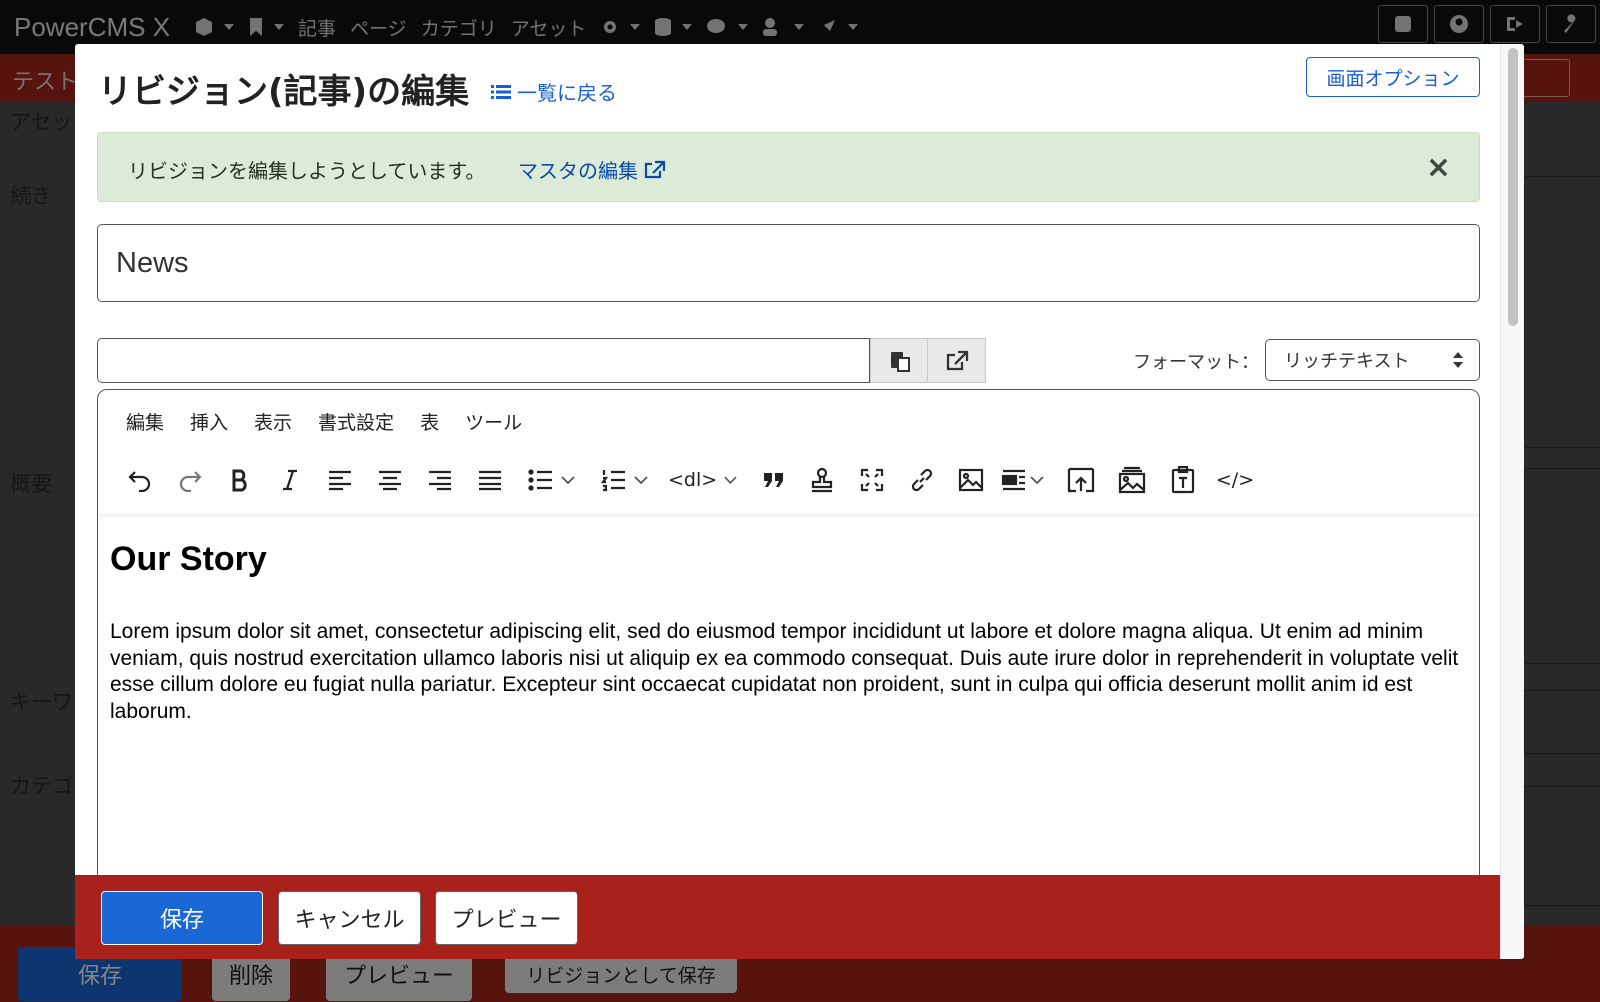 The height and width of the screenshot is (1002, 1600). Describe the element at coordinates (209, 421) in the screenshot. I see `menu-insert: 挿入` at that location.